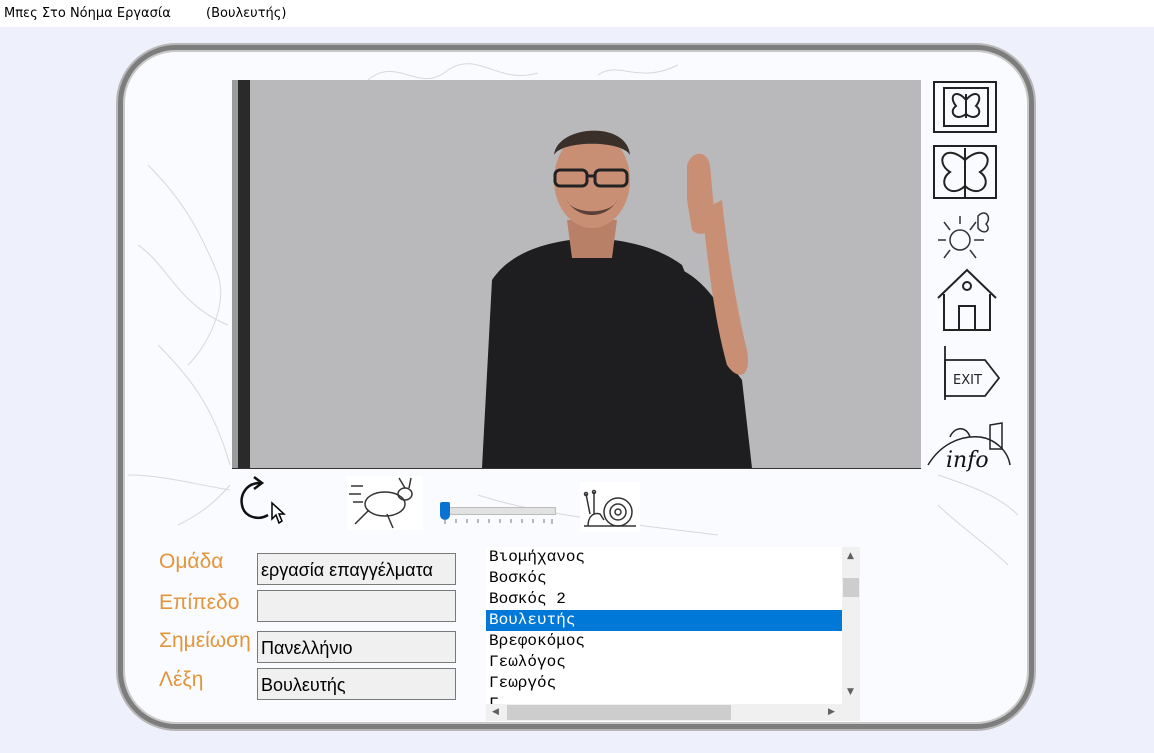 Image resolution: width=1154 pixels, height=753 pixels. I want to click on butterfly-large-icon, so click(965, 174).